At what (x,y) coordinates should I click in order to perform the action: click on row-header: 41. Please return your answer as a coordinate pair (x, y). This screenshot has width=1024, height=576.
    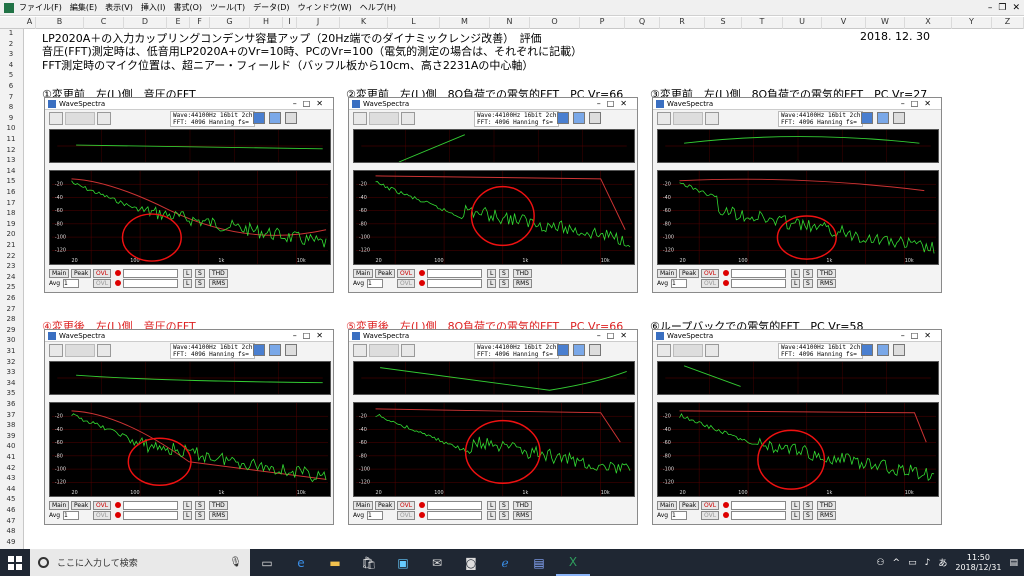
    Looking at the image, I should click on (11, 457).